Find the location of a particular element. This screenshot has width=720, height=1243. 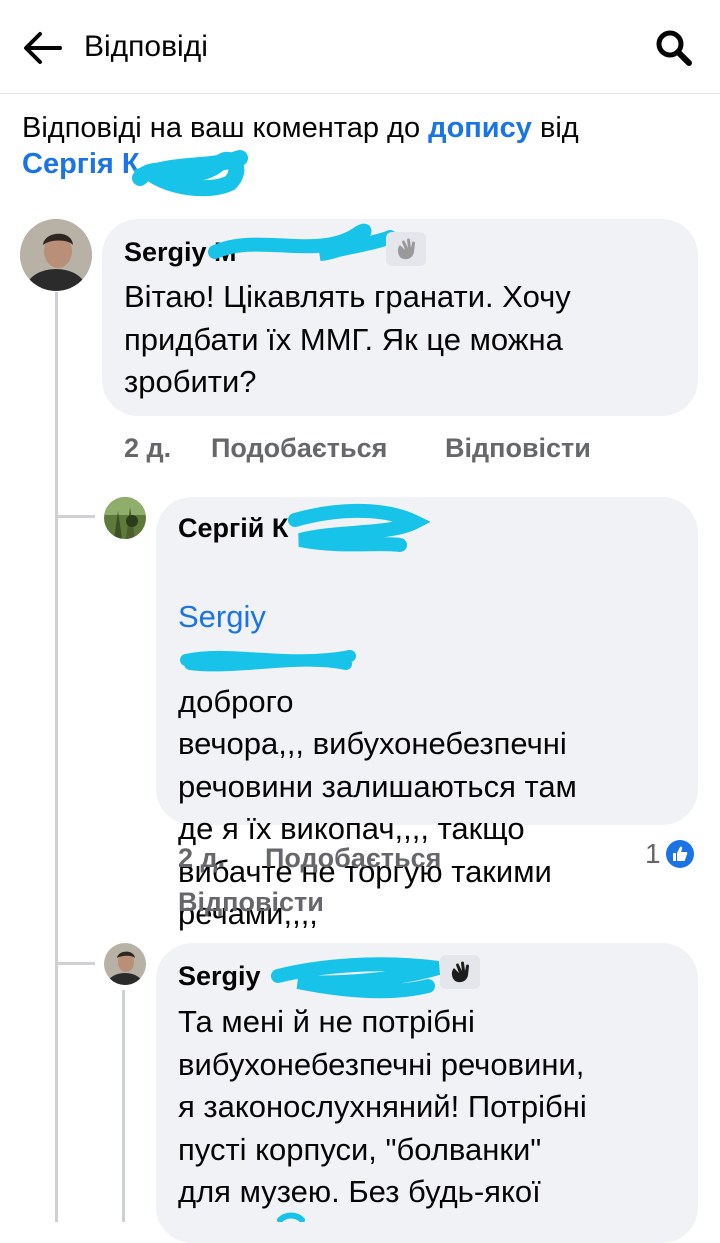

search-icon is located at coordinates (674, 48).